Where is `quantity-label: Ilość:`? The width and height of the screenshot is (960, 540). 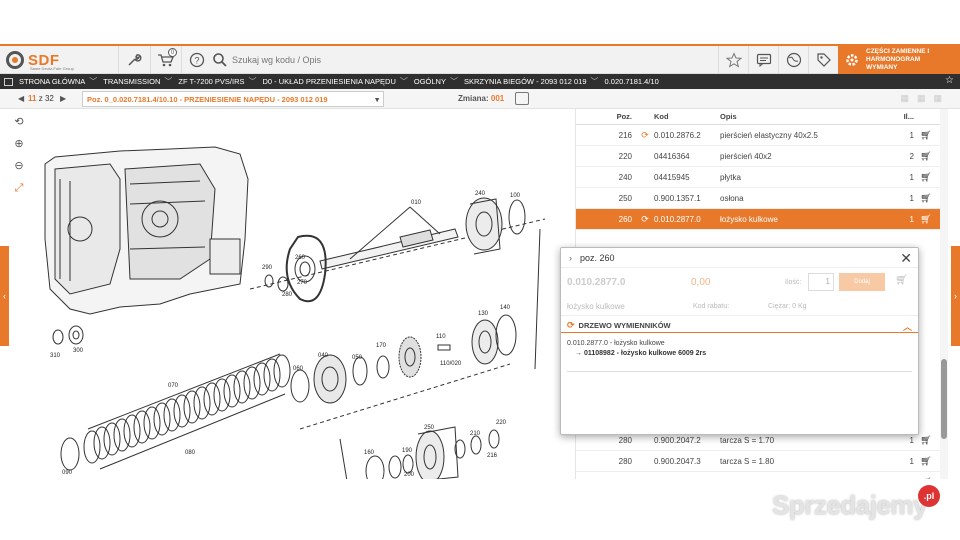 quantity-label: Ilość: is located at coordinates (793, 282).